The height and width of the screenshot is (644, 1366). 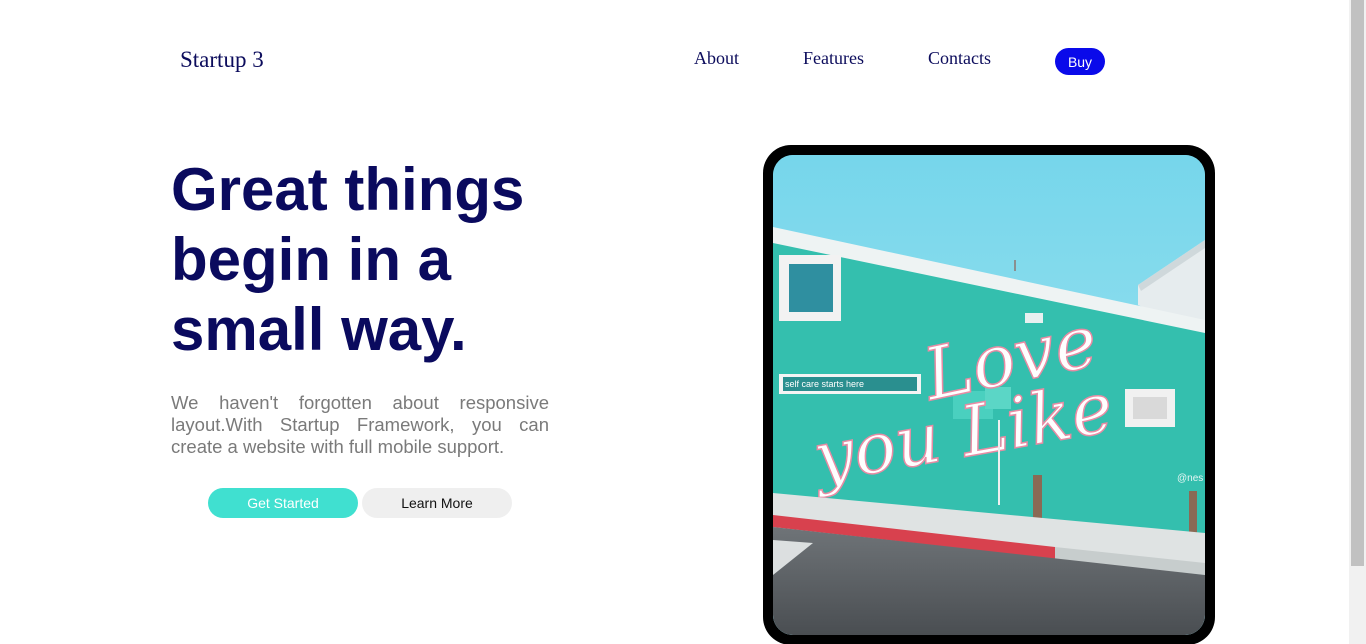 I want to click on wall-sign-text: self care starts here, so click(x=824, y=384).